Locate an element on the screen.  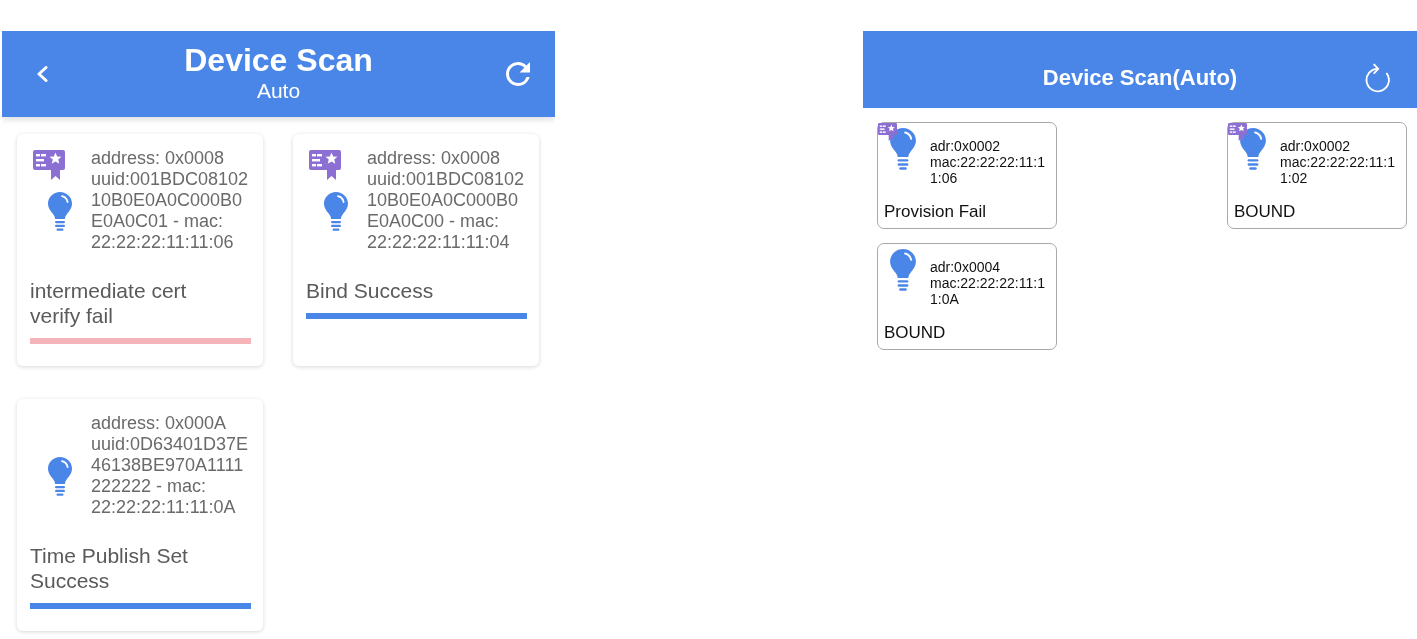
device-status: intermediate cert verify fail is located at coordinates (109, 303).